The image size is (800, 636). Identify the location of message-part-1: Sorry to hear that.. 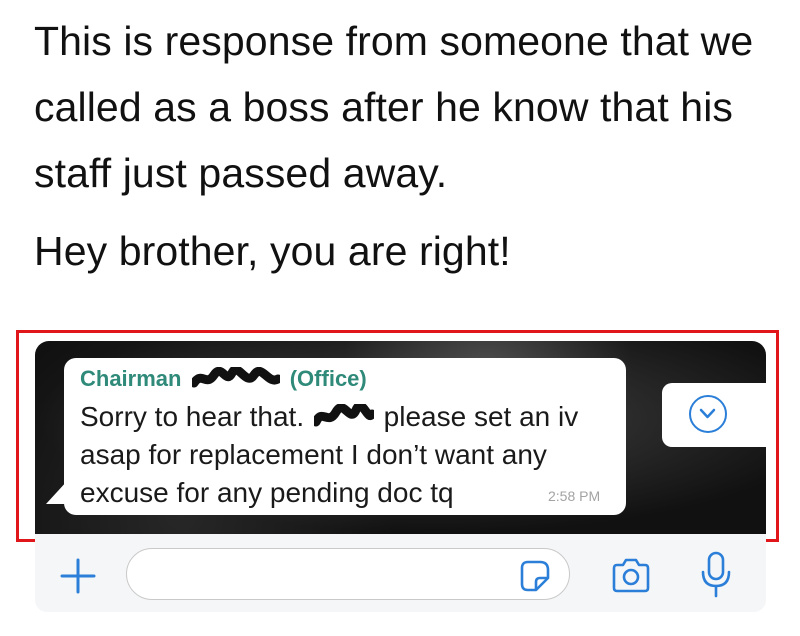
(192, 416).